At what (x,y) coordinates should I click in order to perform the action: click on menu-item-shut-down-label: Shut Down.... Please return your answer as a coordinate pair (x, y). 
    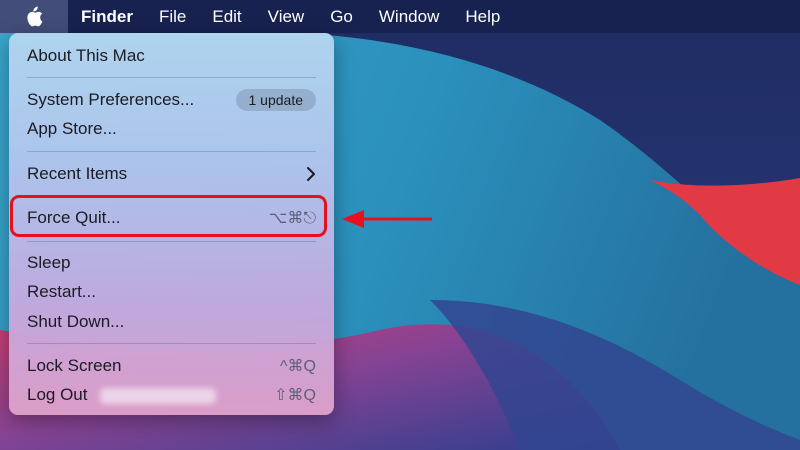
    Looking at the image, I should click on (76, 321).